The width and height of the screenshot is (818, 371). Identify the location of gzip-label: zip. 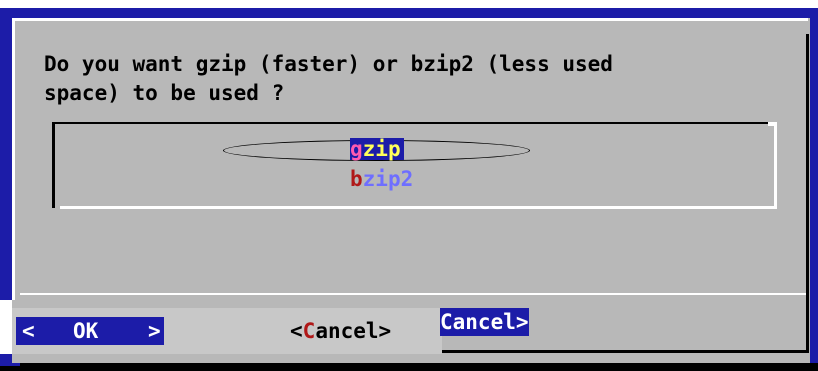
(381, 149).